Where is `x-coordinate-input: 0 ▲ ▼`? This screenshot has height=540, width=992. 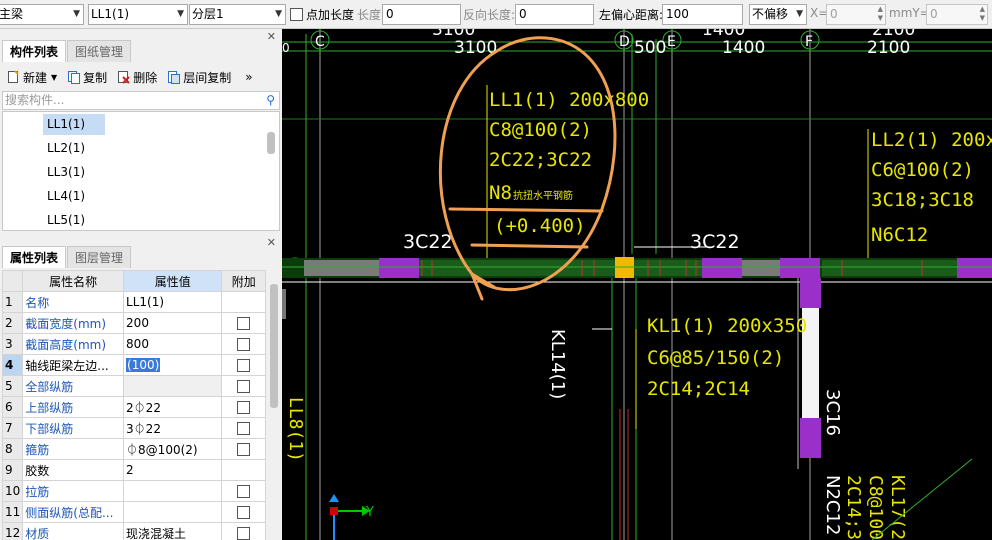
x-coordinate-input: 0 ▲ ▼ is located at coordinates (856, 14).